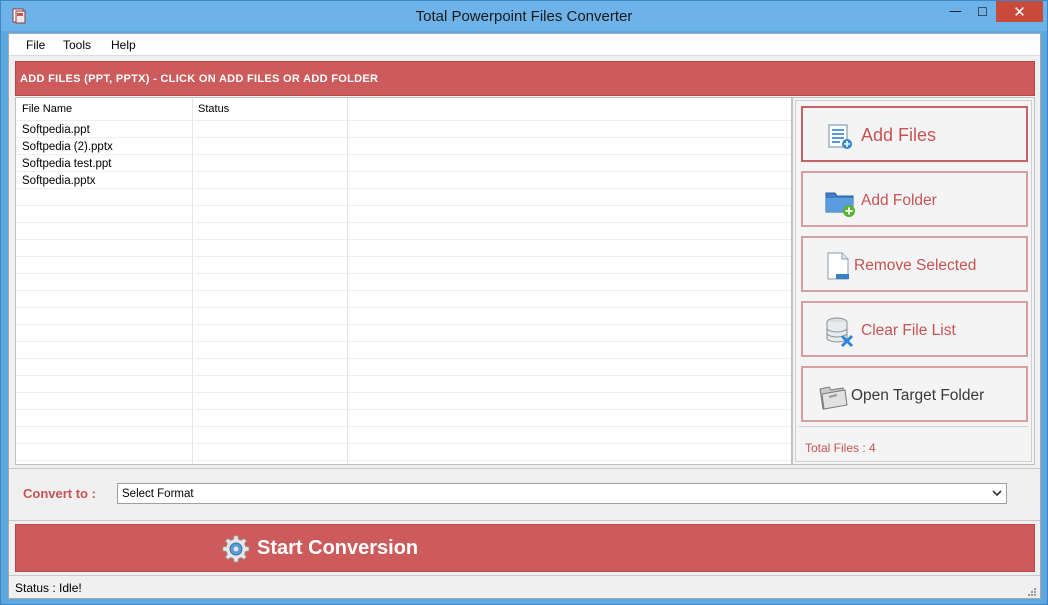  Describe the element at coordinates (840, 136) in the screenshot. I see `add-files-icon` at that location.